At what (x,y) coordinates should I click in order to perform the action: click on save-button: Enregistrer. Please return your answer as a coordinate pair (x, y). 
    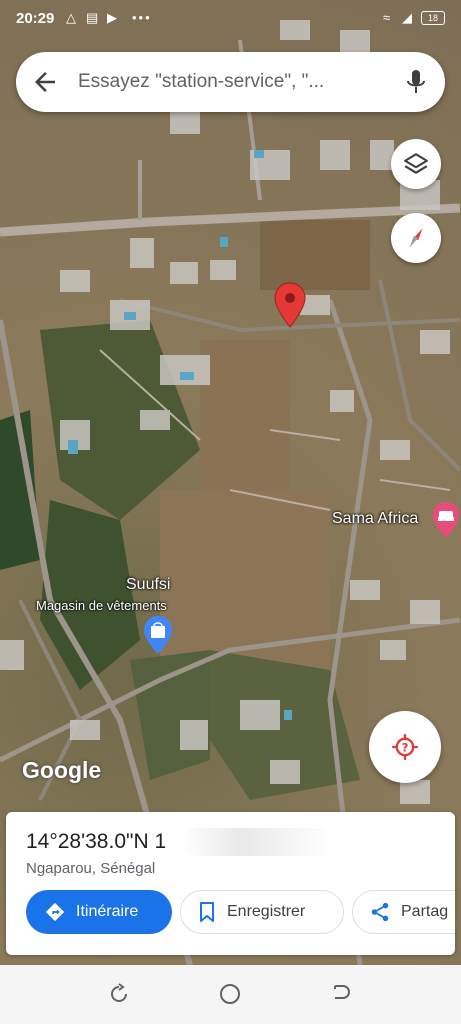
    Looking at the image, I should click on (262, 912).